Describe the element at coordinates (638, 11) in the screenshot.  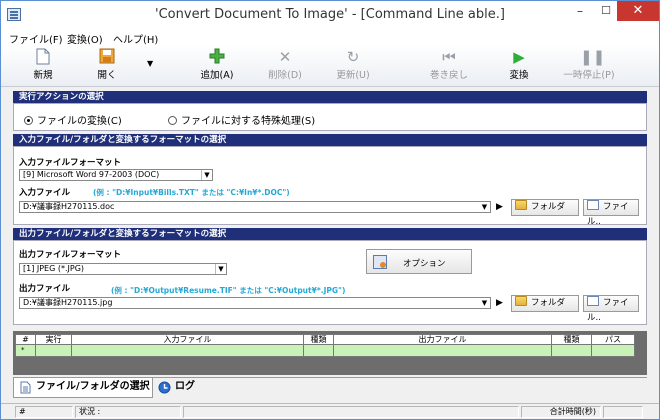
I see `close-button: ✕` at that location.